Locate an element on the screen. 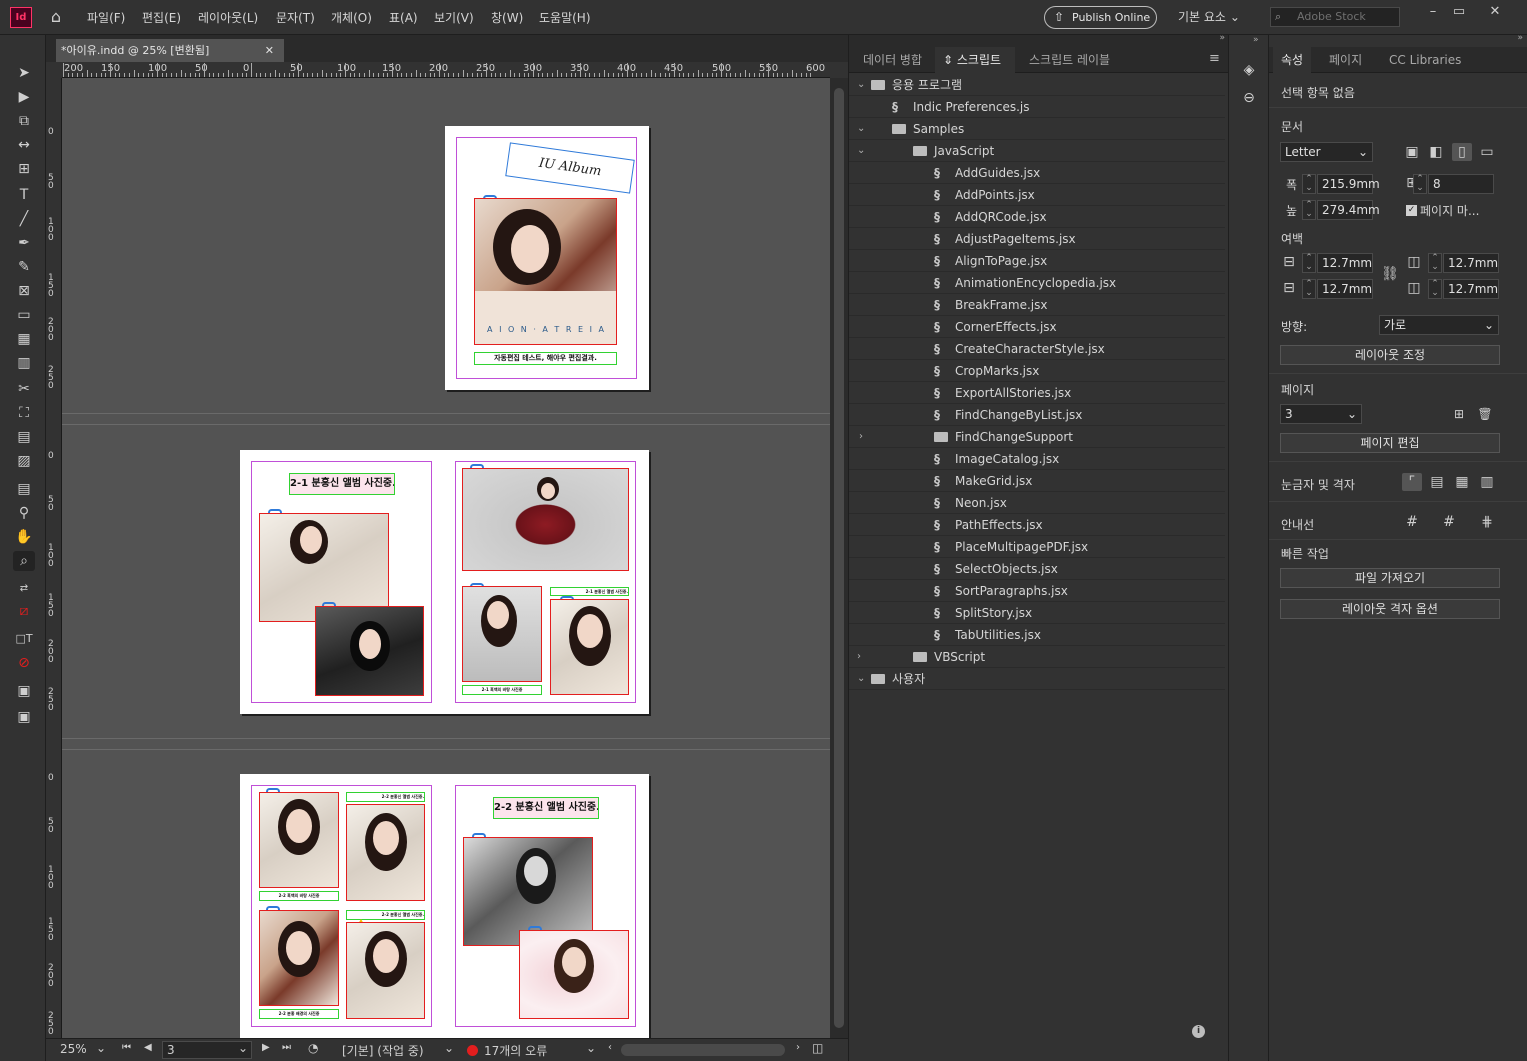 The image size is (1527, 1061). layout-grid-icon: ▥ is located at coordinates (1487, 482).